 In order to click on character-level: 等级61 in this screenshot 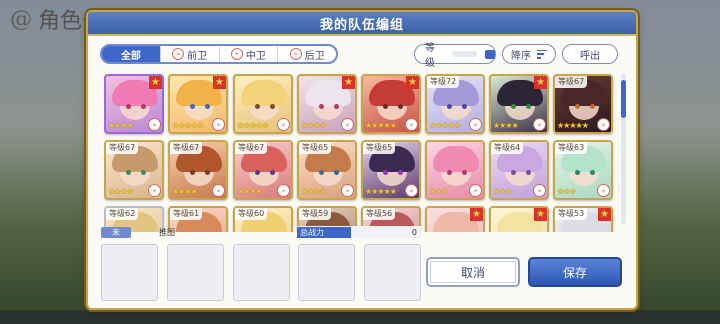, I will do `click(186, 214)`.